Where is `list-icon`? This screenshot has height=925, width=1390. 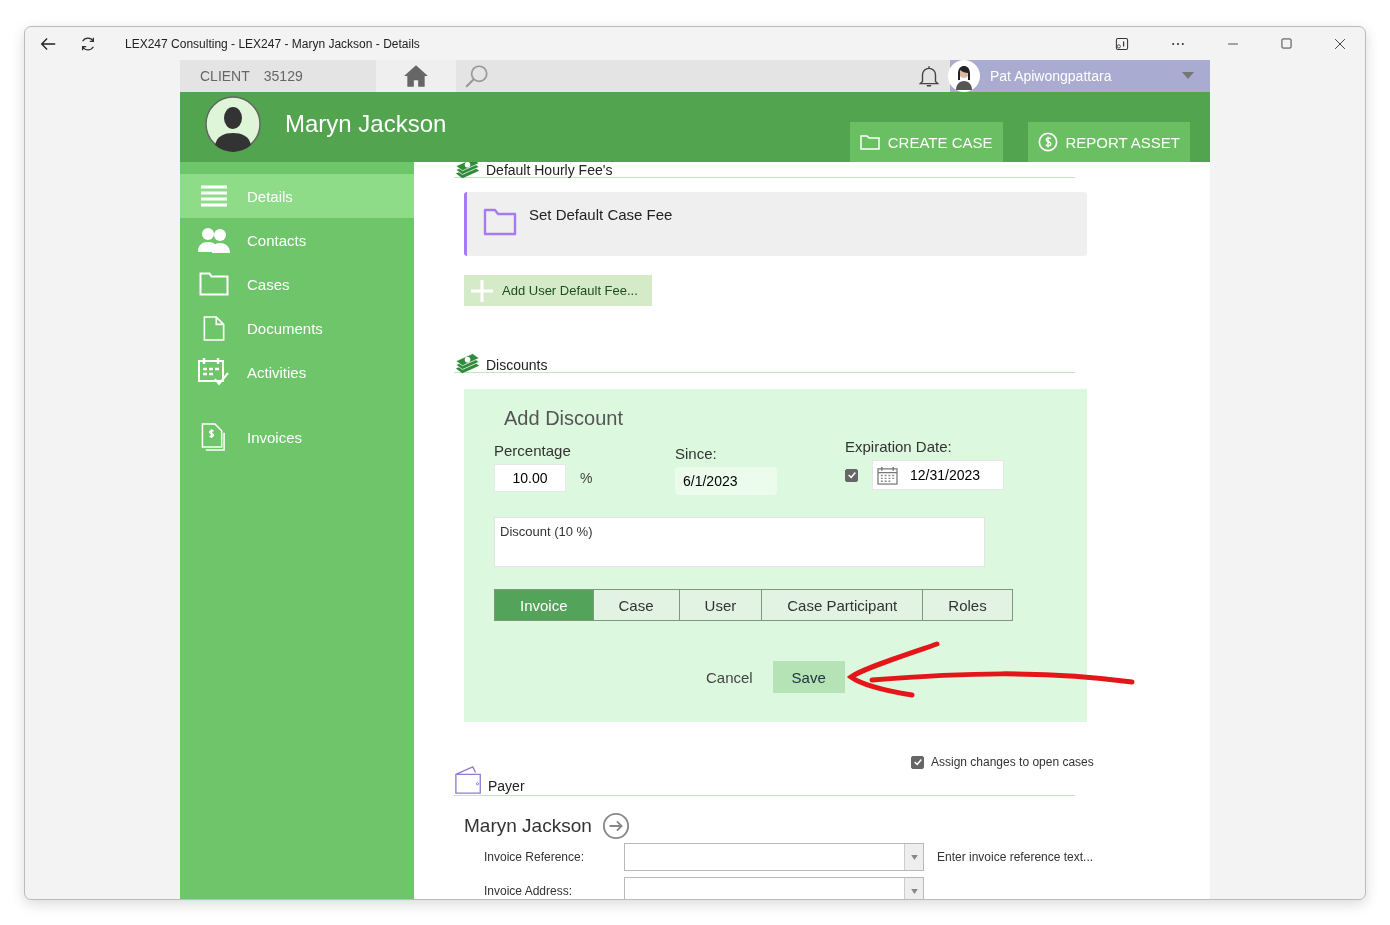
list-icon is located at coordinates (213, 196).